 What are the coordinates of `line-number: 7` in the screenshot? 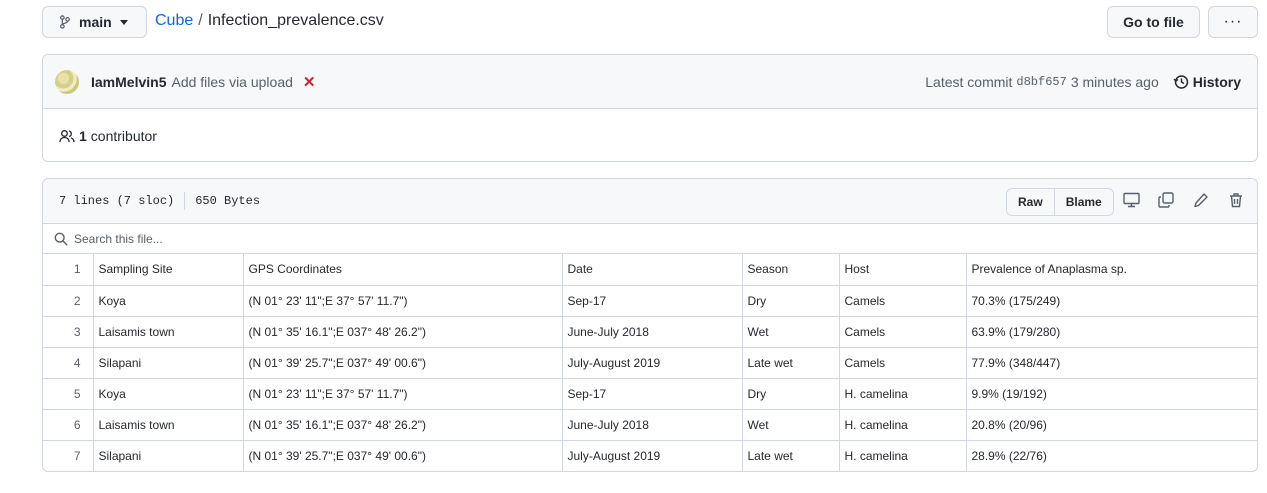 It's located at (68, 455).